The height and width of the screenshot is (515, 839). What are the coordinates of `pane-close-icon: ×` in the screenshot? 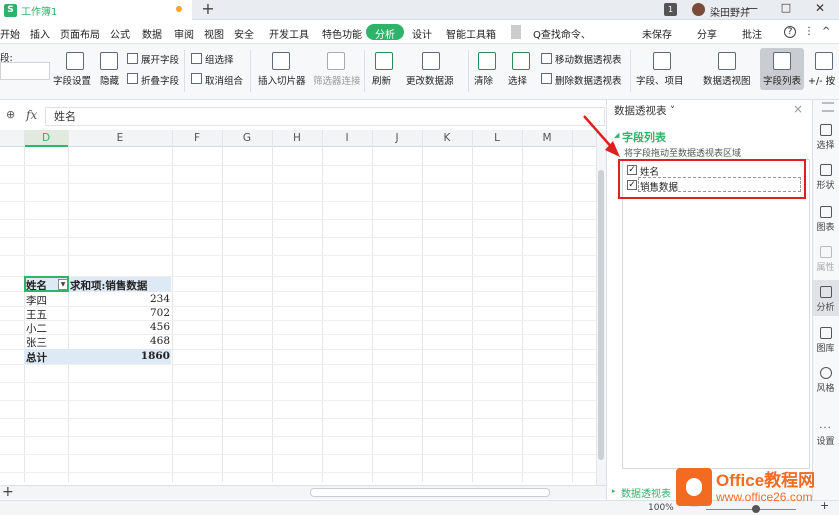 It's located at (798, 109).